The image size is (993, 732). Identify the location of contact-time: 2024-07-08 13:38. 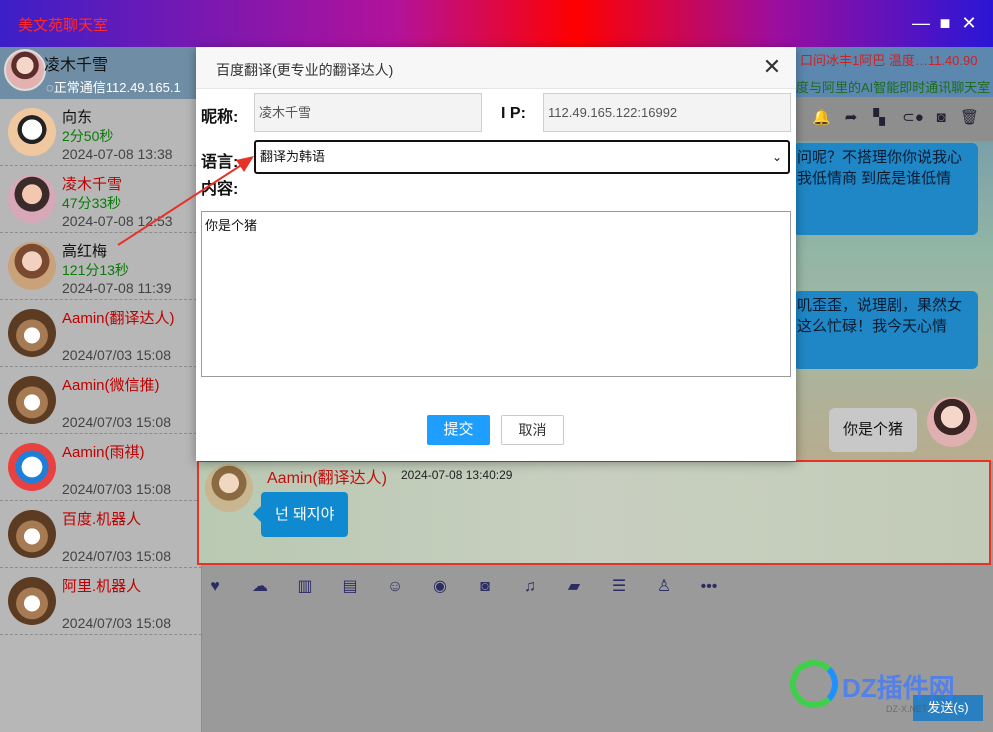
(117, 154).